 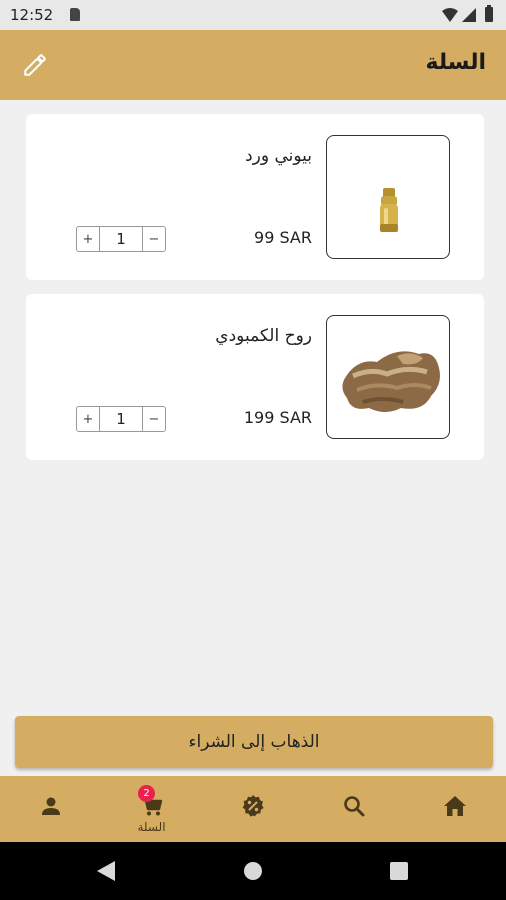 I want to click on system-nav-bar, so click(x=253, y=871).